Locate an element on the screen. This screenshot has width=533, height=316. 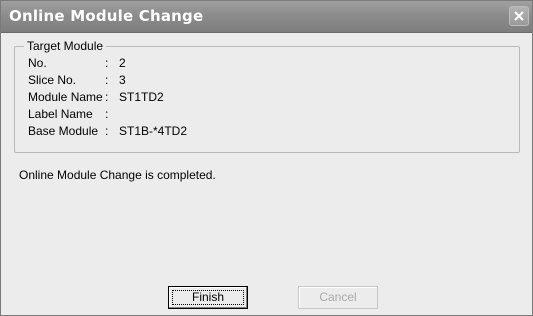
close-button is located at coordinates (519, 16).